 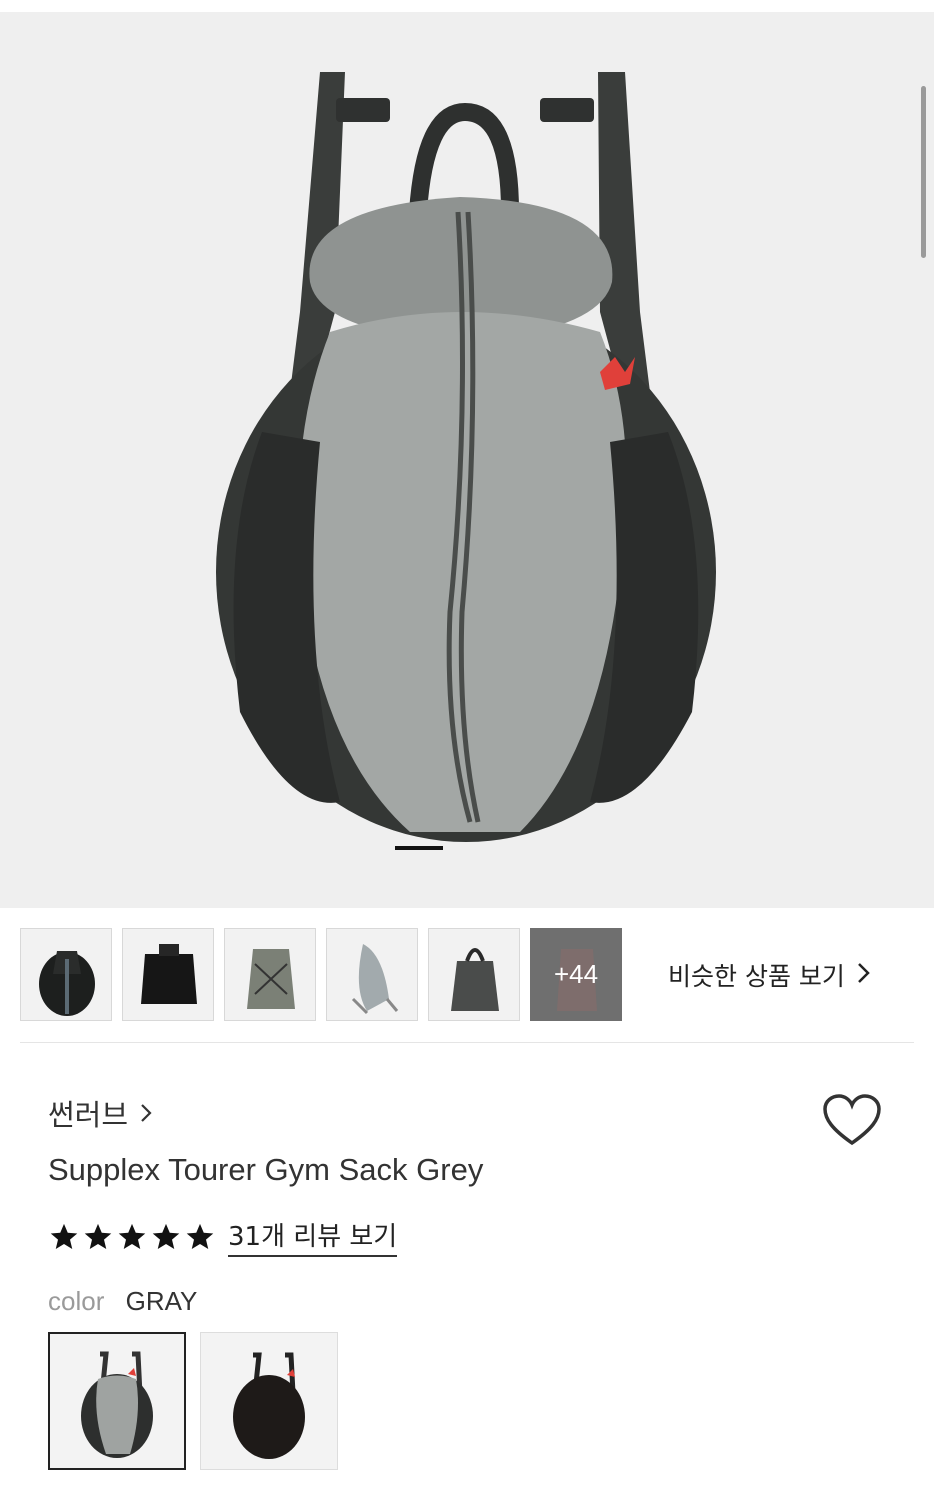 I want to click on color-row: color GRAY, so click(x=122, y=1301).